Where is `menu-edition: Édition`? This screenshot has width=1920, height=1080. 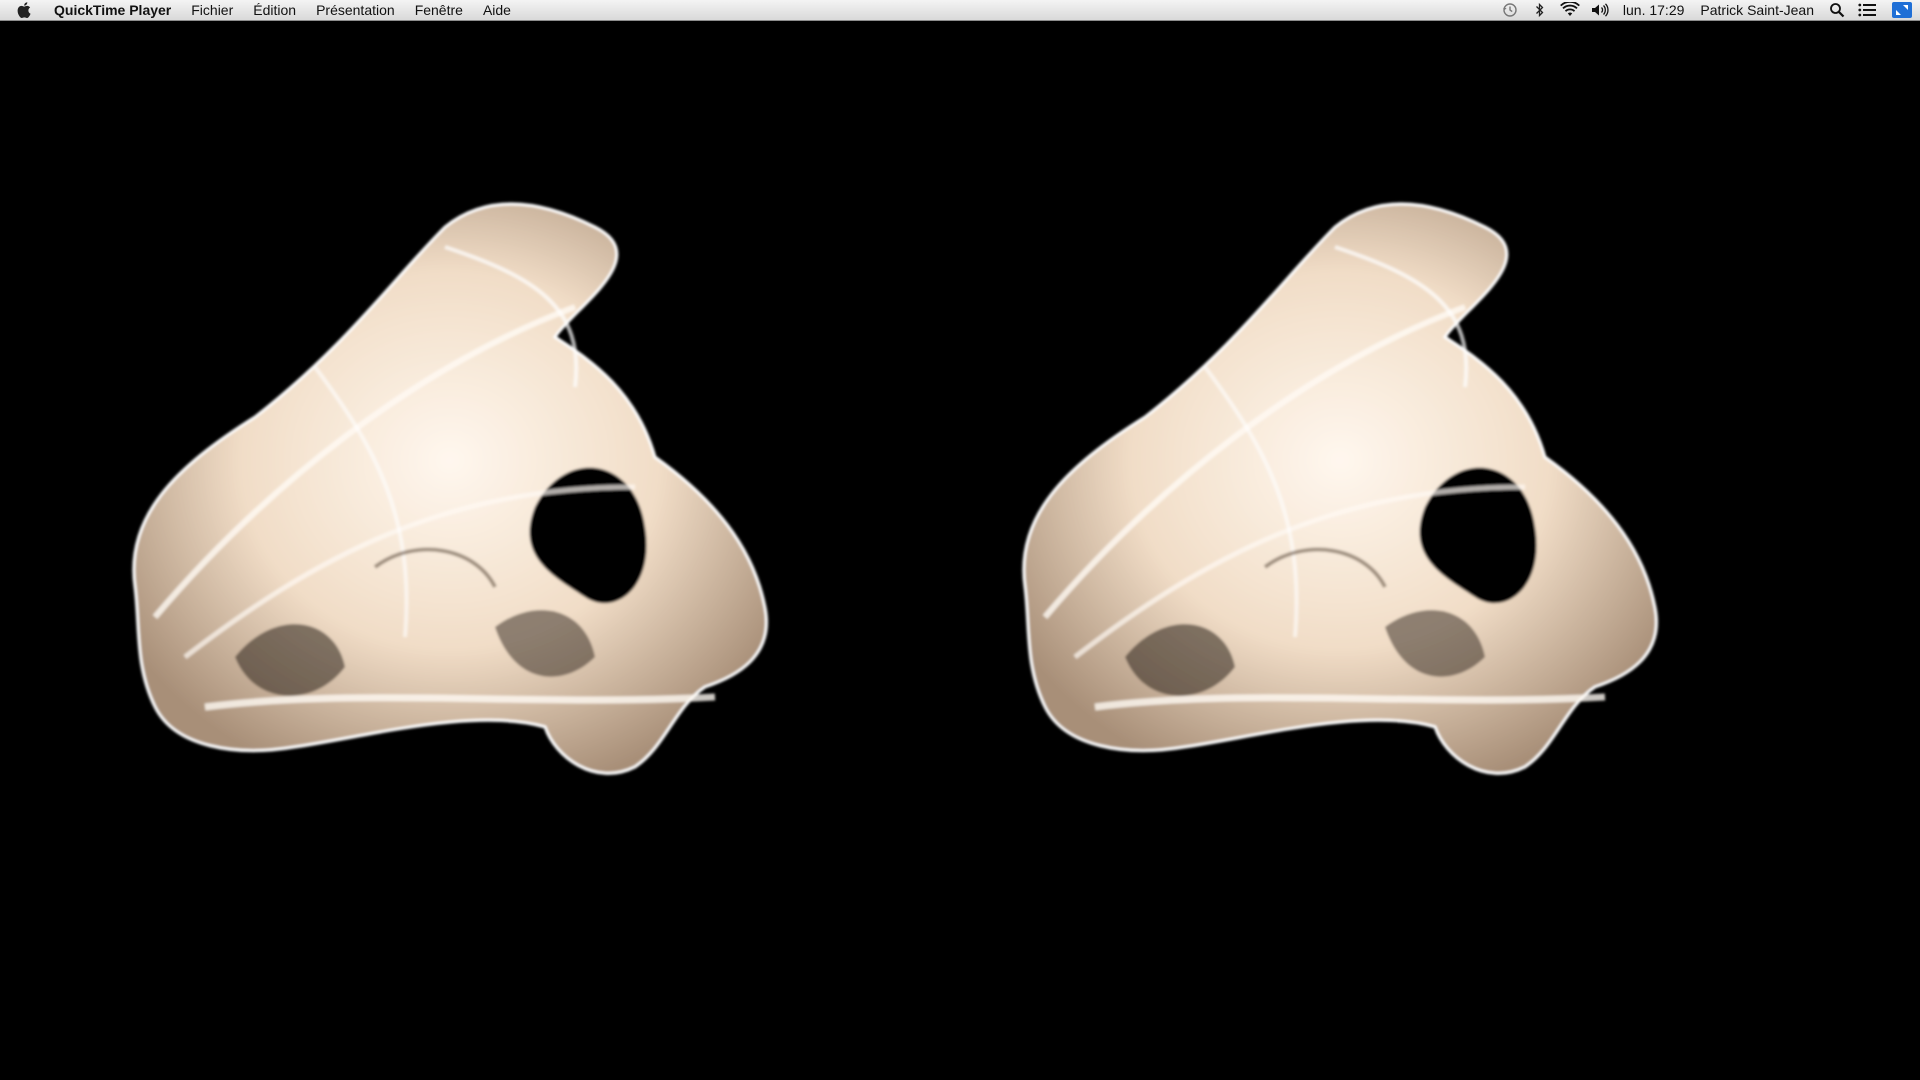 menu-edition: Édition is located at coordinates (274, 10).